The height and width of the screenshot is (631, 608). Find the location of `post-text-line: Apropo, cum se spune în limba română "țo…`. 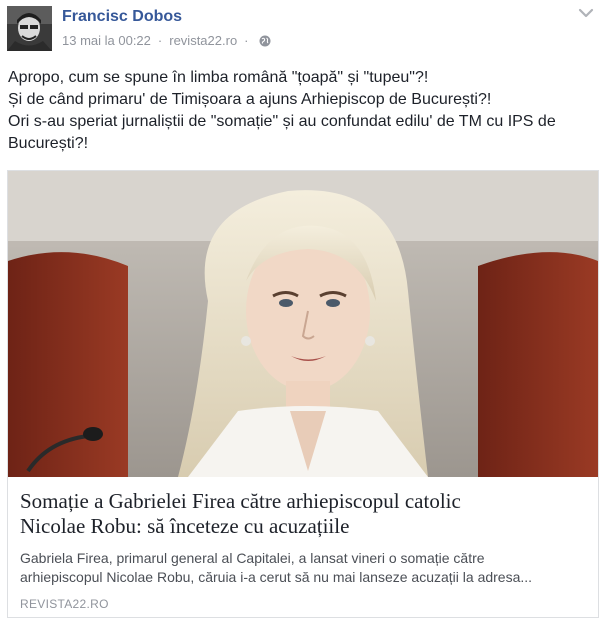

post-text-line: Apropo, cum se spune în limba română "țo… is located at coordinates (218, 77).